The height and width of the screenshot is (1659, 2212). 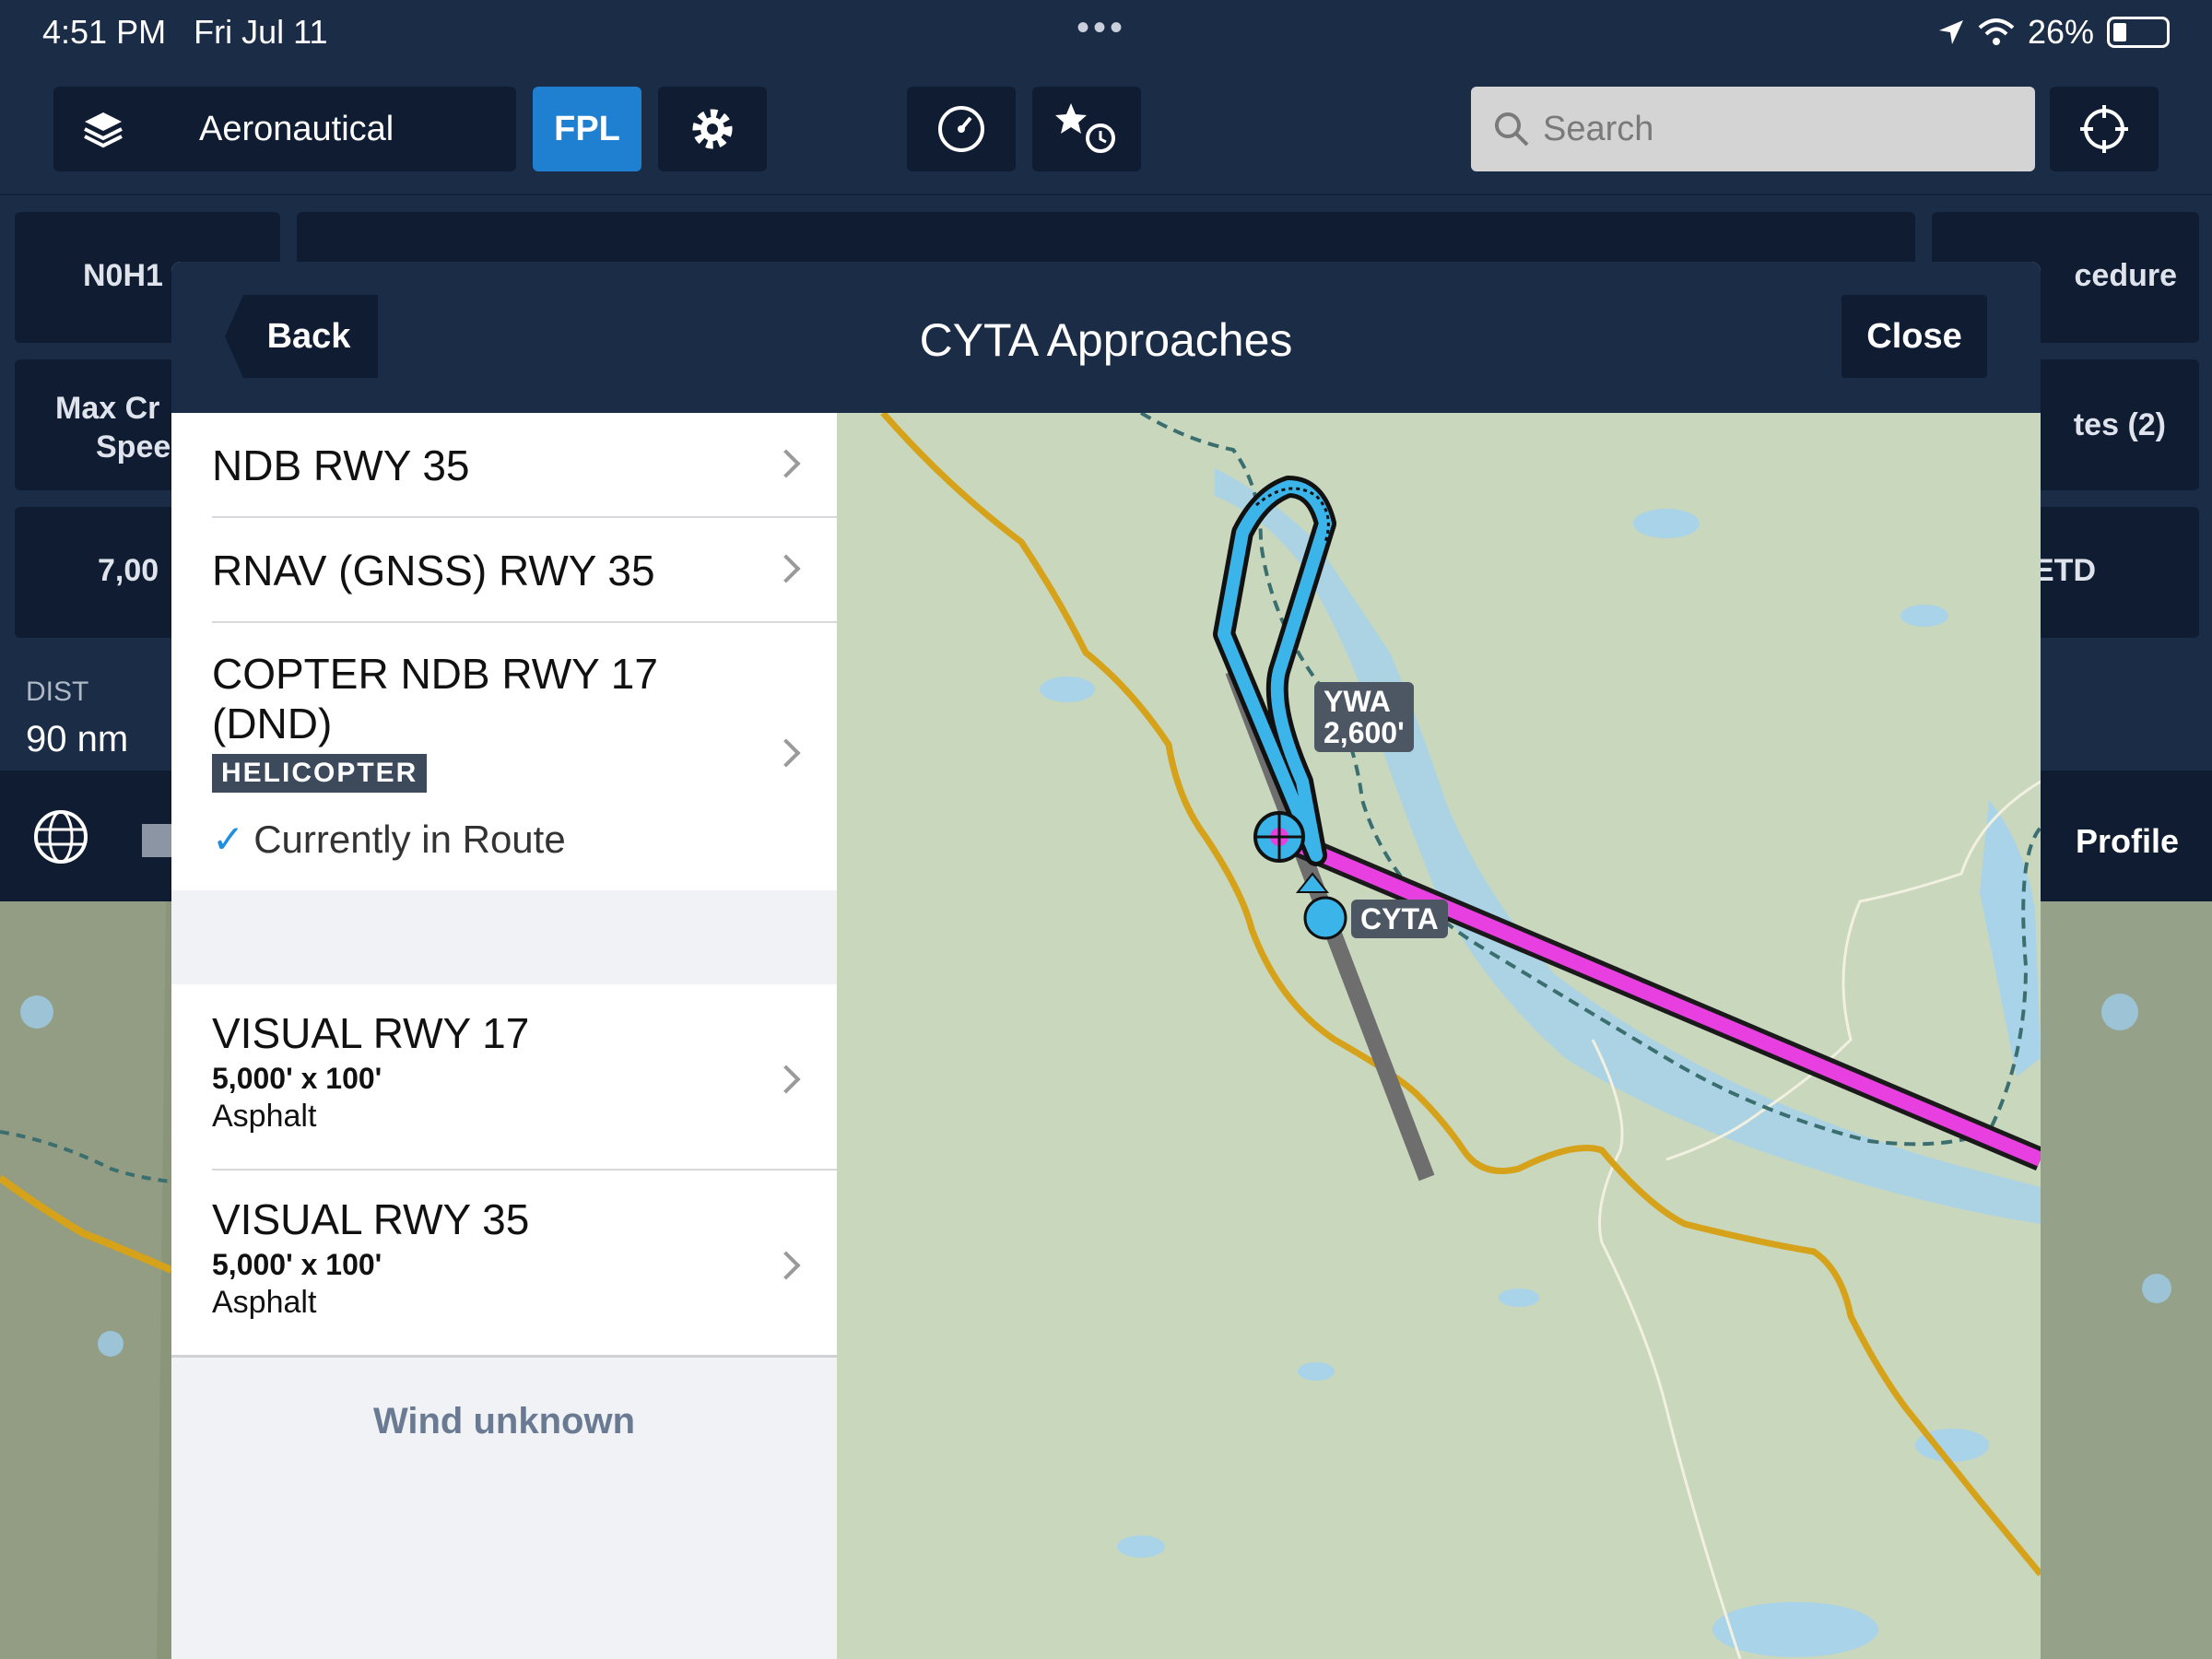 What do you see at coordinates (1357, 701) in the screenshot?
I see `fix-name: YWA` at bounding box center [1357, 701].